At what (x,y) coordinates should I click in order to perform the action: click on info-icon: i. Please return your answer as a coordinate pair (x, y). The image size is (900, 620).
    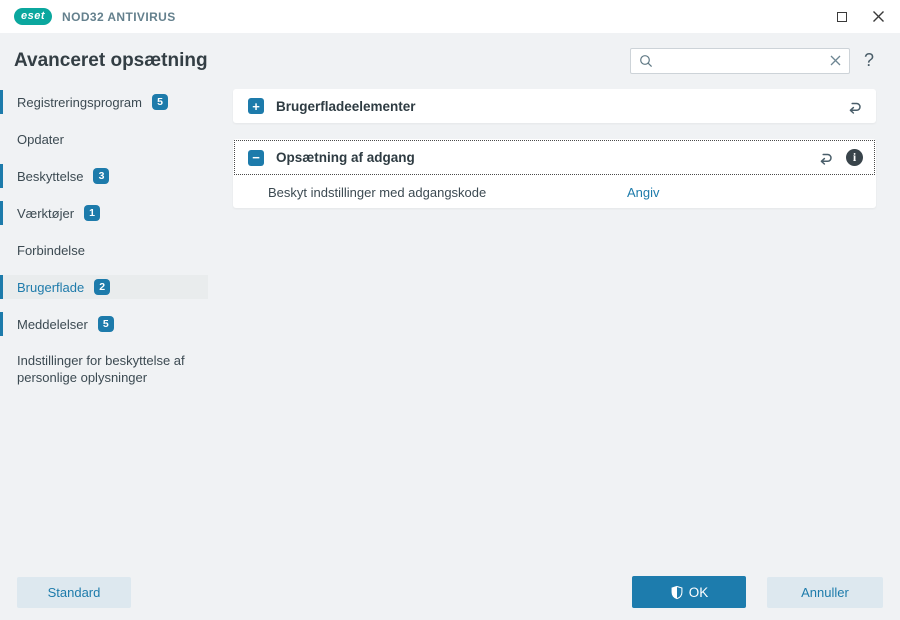
    Looking at the image, I should click on (854, 157).